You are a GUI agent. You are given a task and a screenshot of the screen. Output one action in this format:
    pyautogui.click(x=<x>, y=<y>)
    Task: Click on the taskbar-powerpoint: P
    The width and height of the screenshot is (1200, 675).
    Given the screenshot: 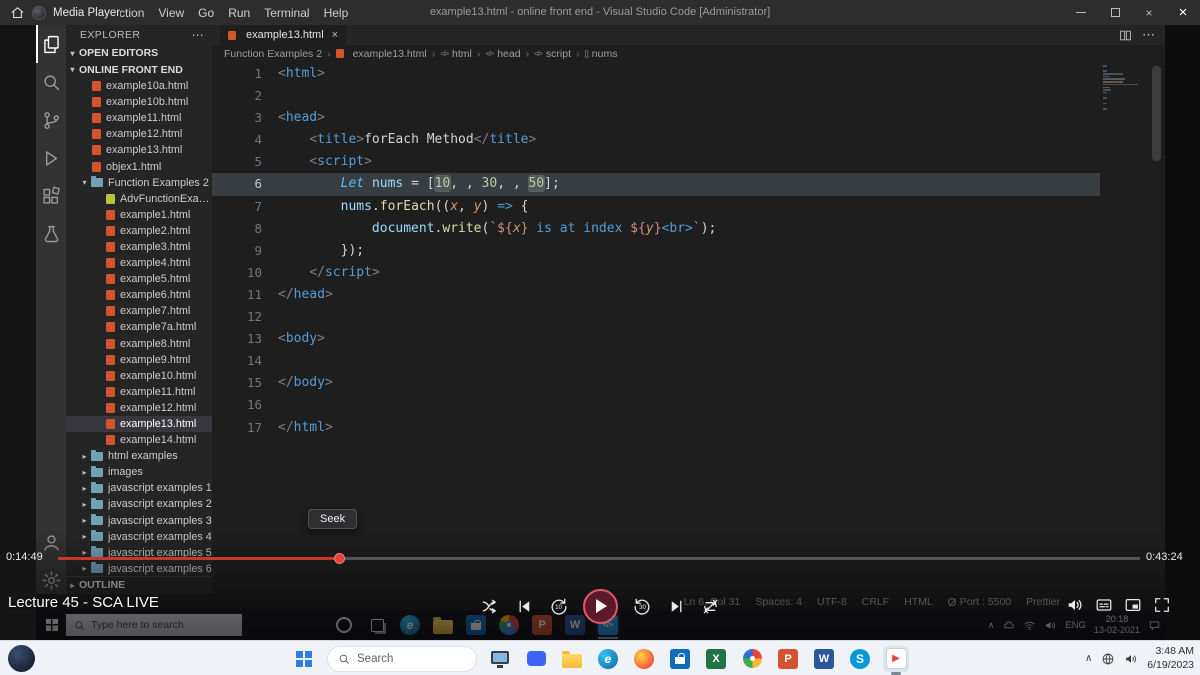 What is the action you would take?
    pyautogui.click(x=788, y=659)
    